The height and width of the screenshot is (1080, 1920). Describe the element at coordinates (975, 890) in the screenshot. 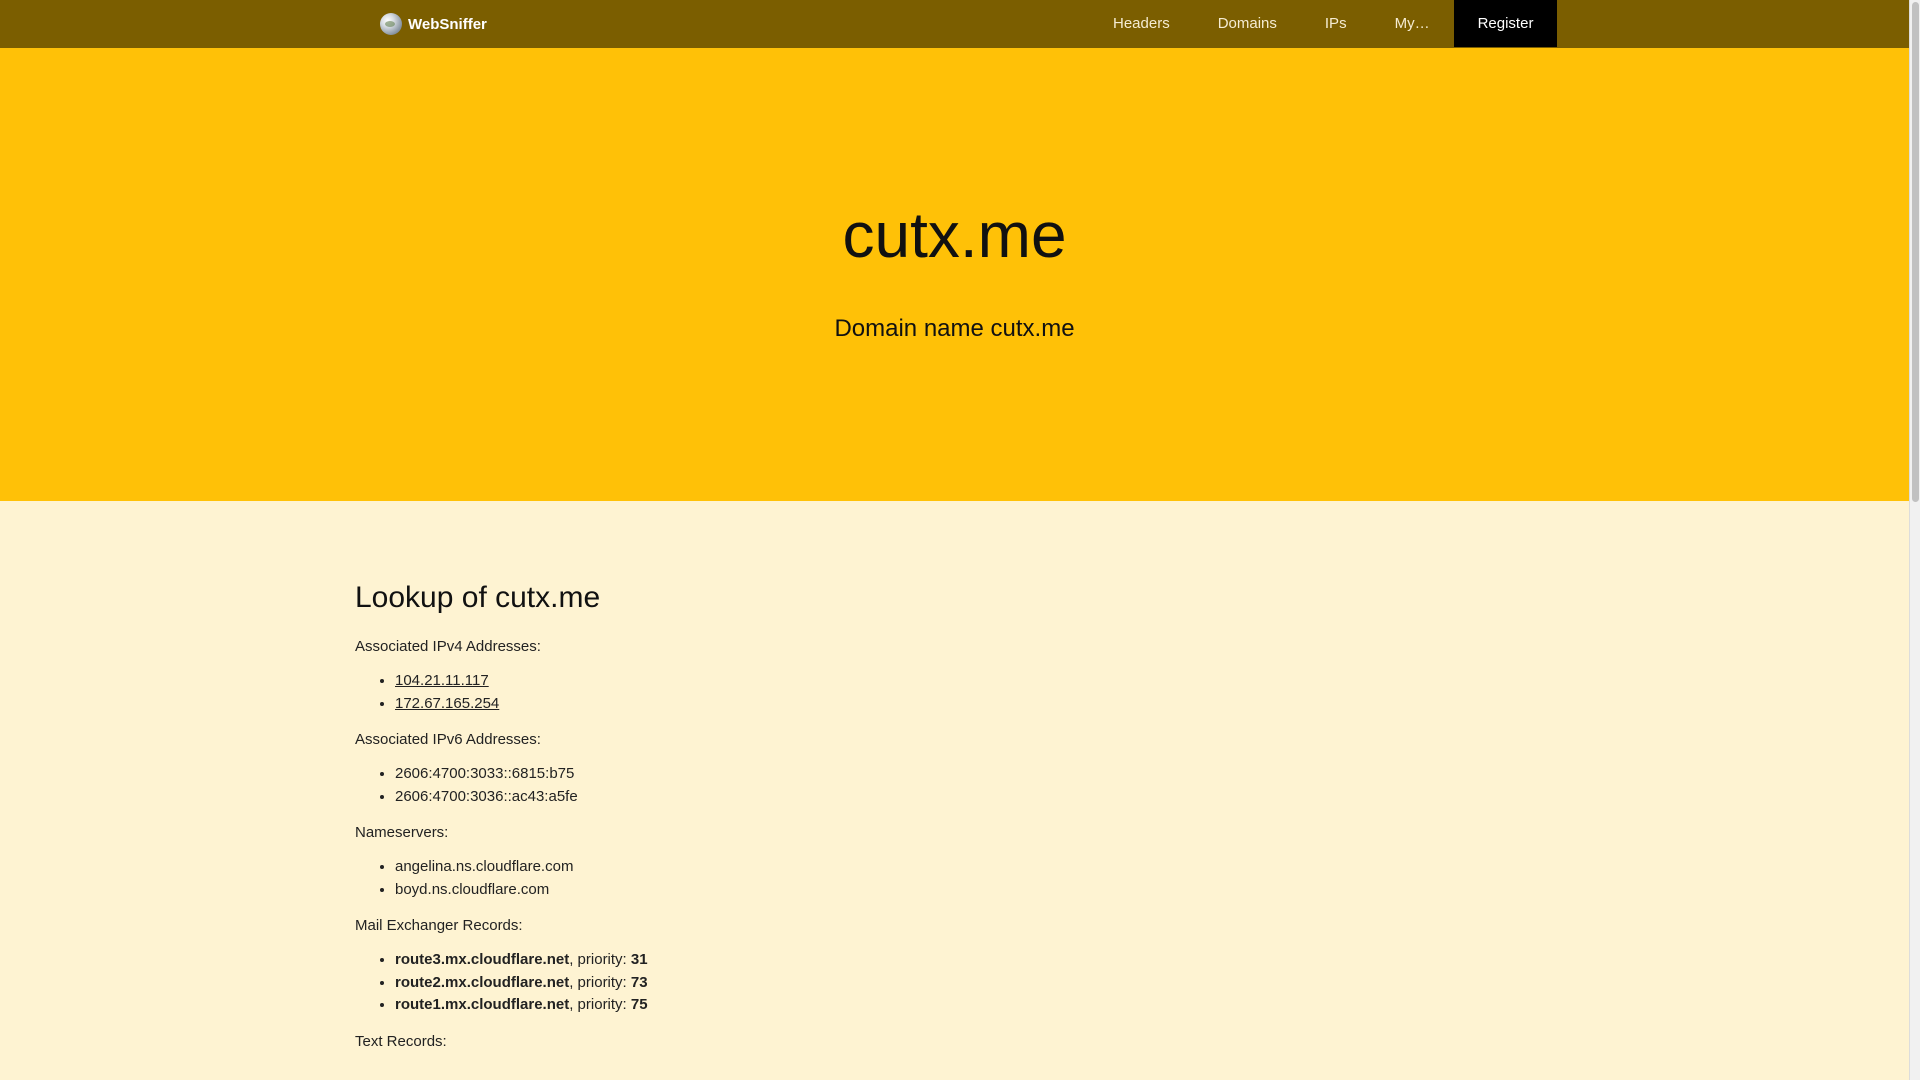

I see `list-item: boyd.ns.cloudflare.com` at that location.